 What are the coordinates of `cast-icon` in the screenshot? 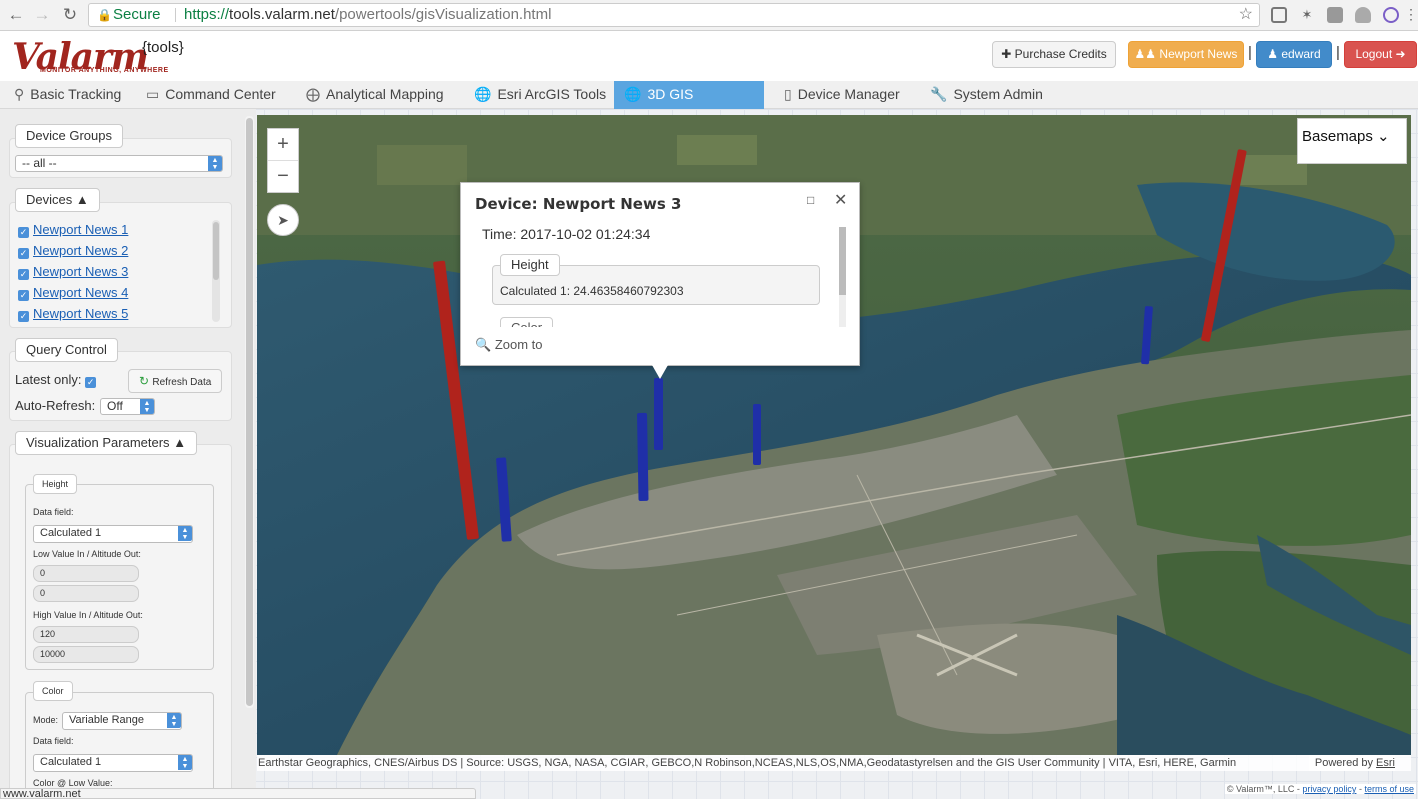 It's located at (1279, 15).